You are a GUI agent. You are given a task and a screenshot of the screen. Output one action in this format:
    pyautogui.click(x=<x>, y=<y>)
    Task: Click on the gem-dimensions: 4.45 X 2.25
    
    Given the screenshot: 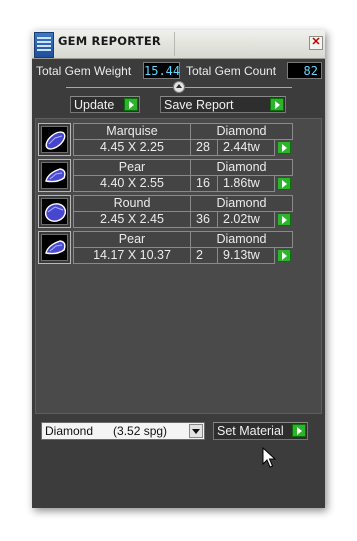 What is the action you would take?
    pyautogui.click(x=132, y=147)
    